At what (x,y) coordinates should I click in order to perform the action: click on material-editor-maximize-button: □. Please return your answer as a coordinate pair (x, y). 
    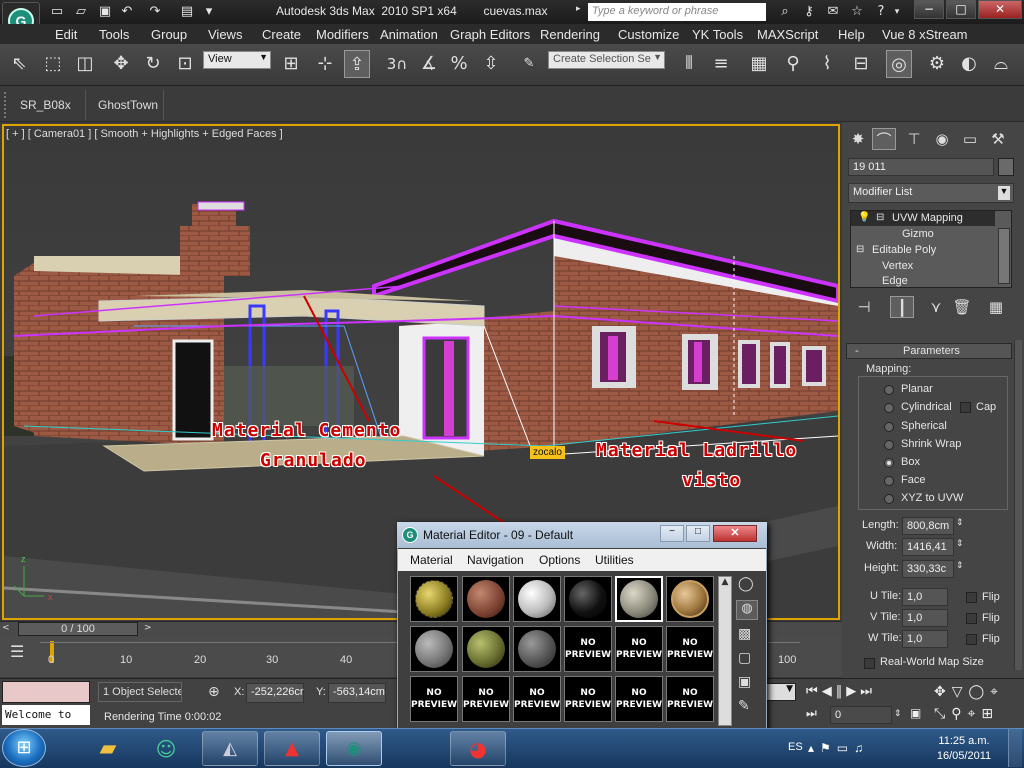
    Looking at the image, I should click on (698, 533).